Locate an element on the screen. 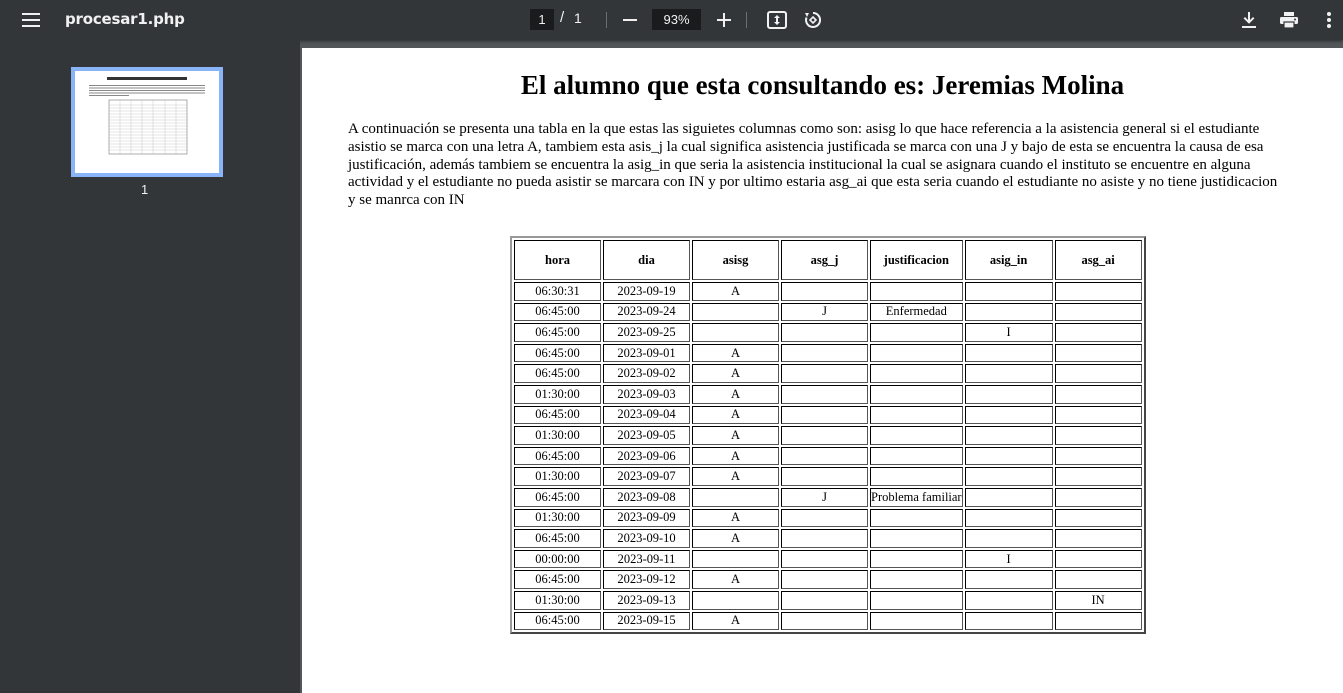  page-thumbnail is located at coordinates (147, 122).